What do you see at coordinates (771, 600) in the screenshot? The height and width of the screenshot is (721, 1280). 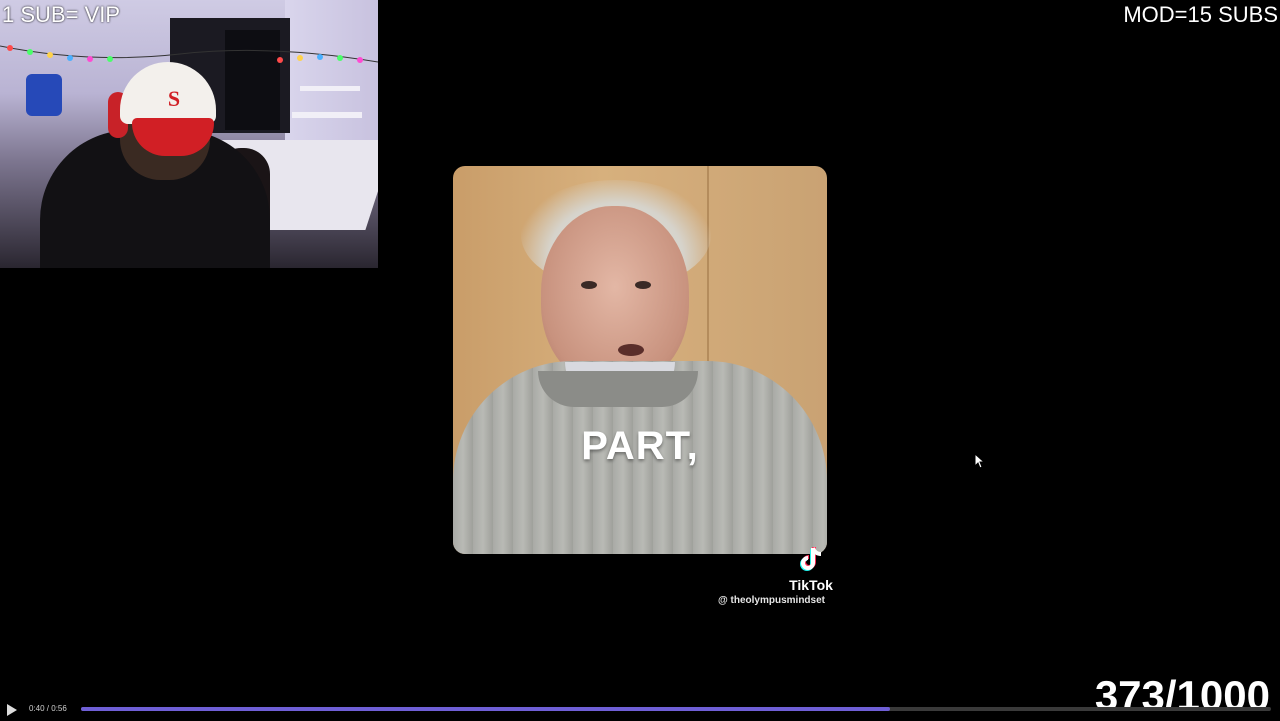 I see `tiktok-handle: @ theolympusmindset` at bounding box center [771, 600].